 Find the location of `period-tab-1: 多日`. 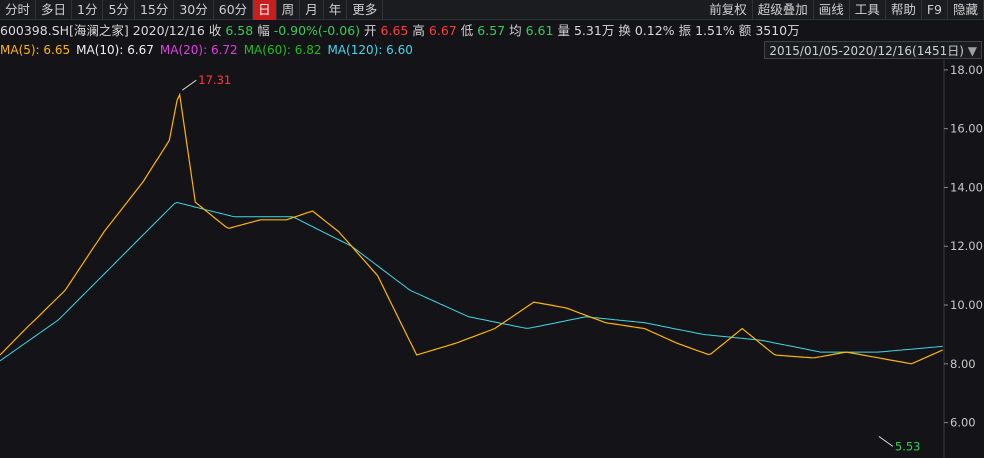

period-tab-1: 多日 is located at coordinates (54, 10).